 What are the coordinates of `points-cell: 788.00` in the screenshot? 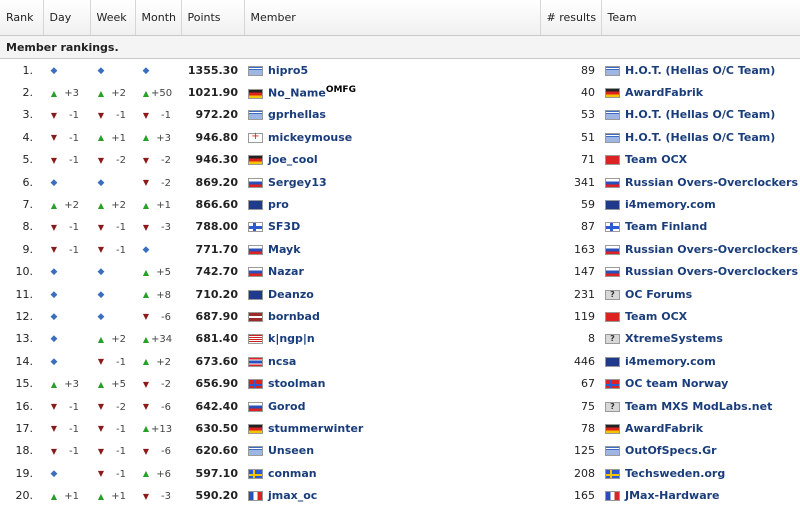 It's located at (216, 227).